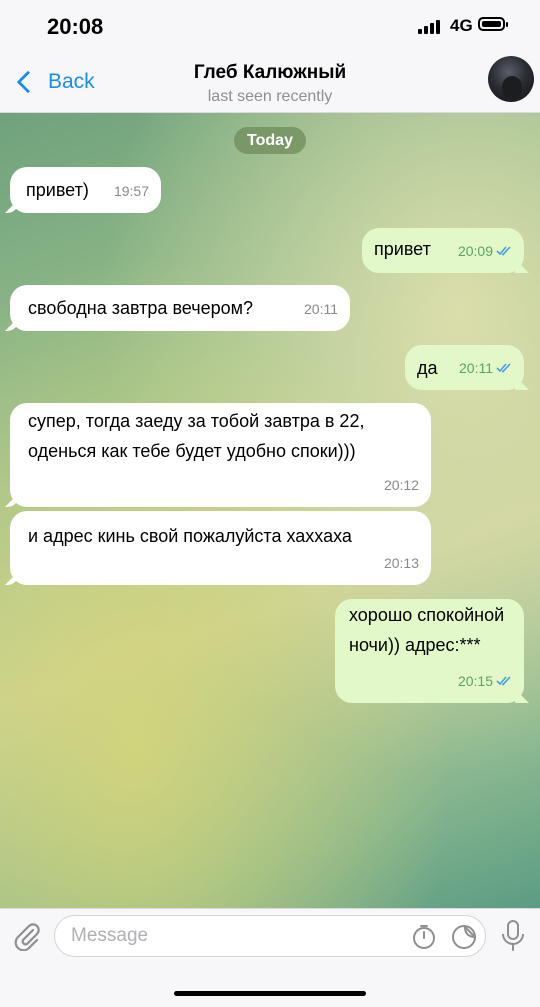  Describe the element at coordinates (427, 630) in the screenshot. I see `message-text: хорошо спокойной ночи)) адрес:***` at that location.